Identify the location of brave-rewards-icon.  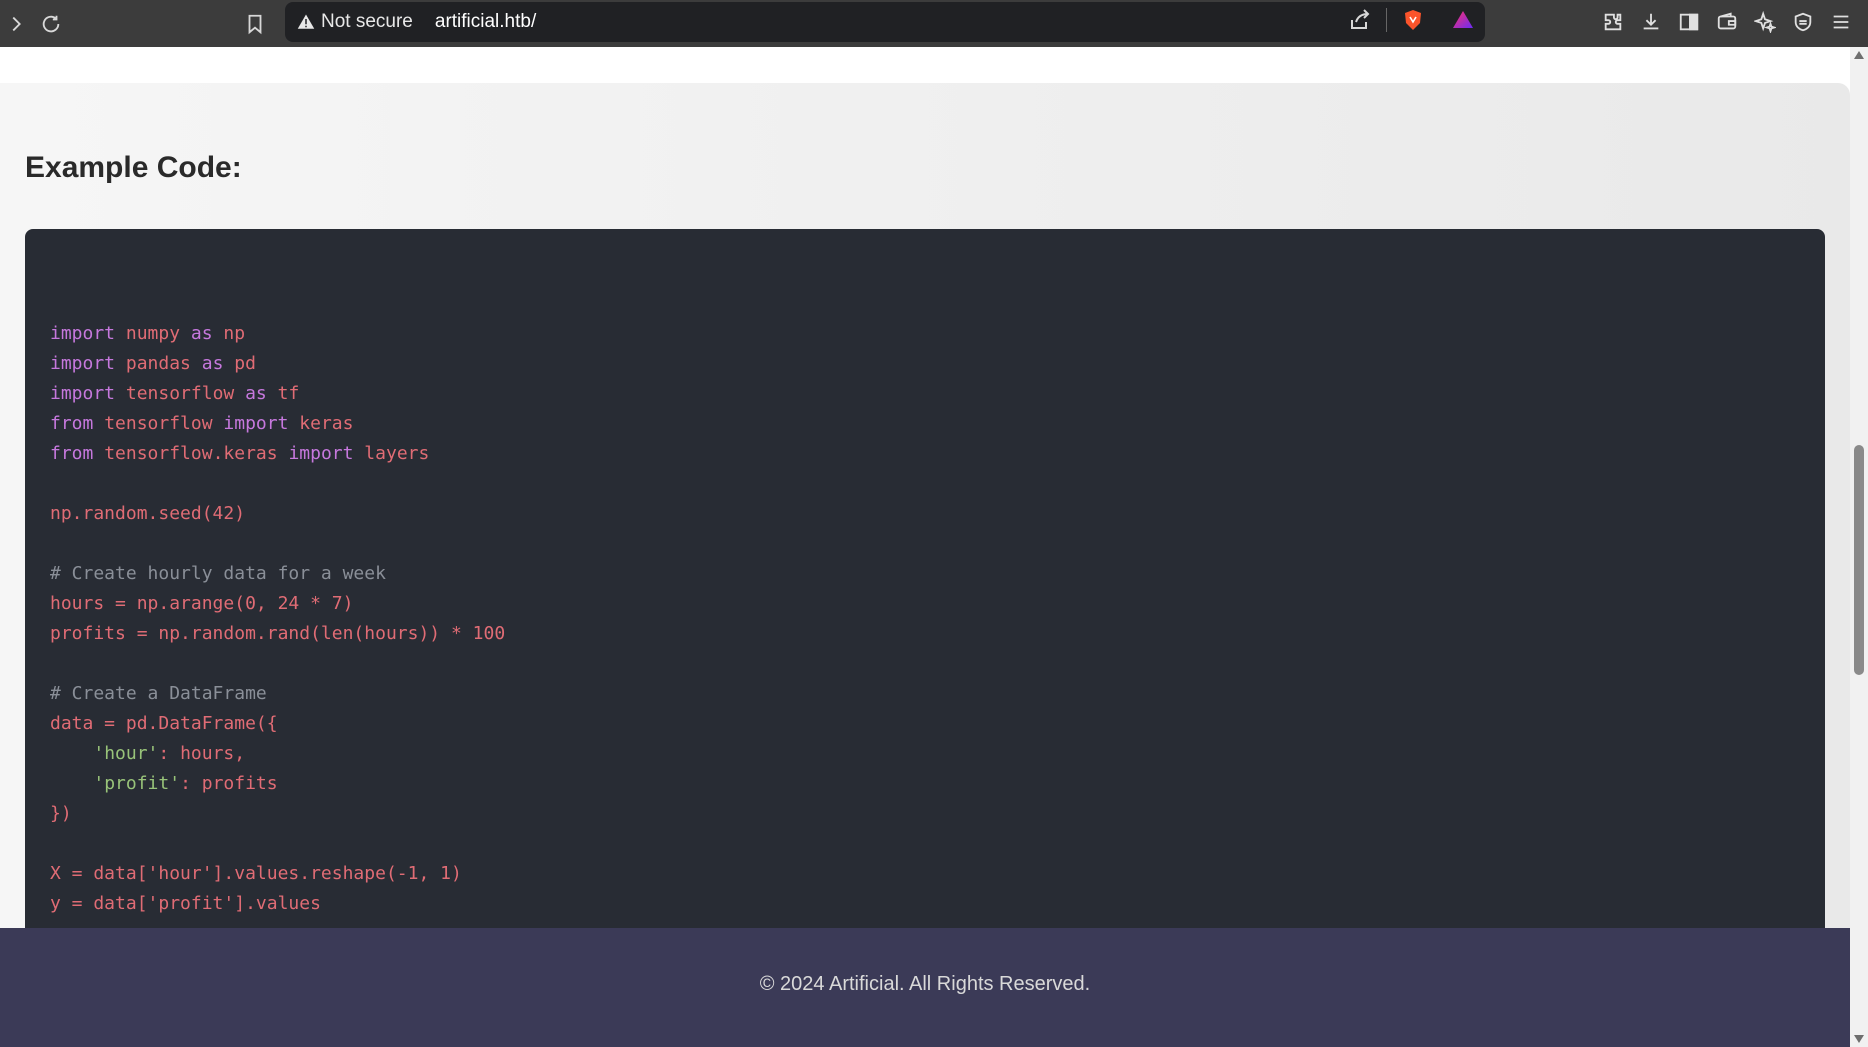
(1463, 20).